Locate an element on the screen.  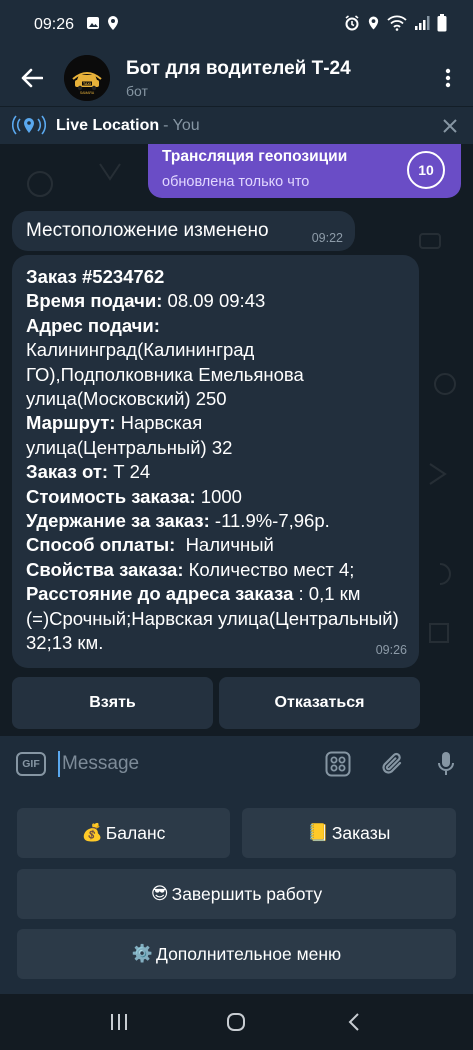
close-live-location-button is located at coordinates (450, 126).